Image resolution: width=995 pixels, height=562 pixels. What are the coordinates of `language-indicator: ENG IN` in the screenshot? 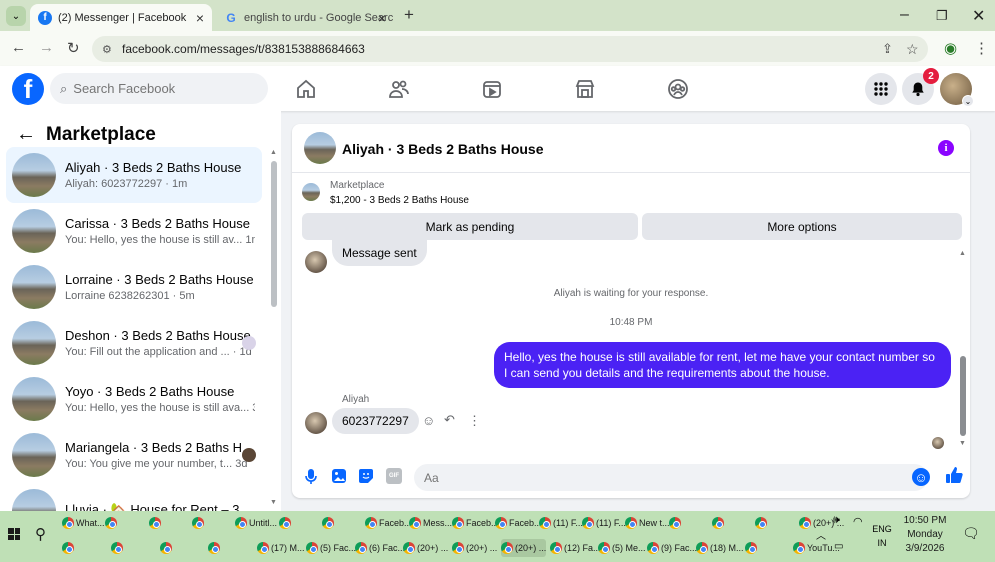 It's located at (882, 536).